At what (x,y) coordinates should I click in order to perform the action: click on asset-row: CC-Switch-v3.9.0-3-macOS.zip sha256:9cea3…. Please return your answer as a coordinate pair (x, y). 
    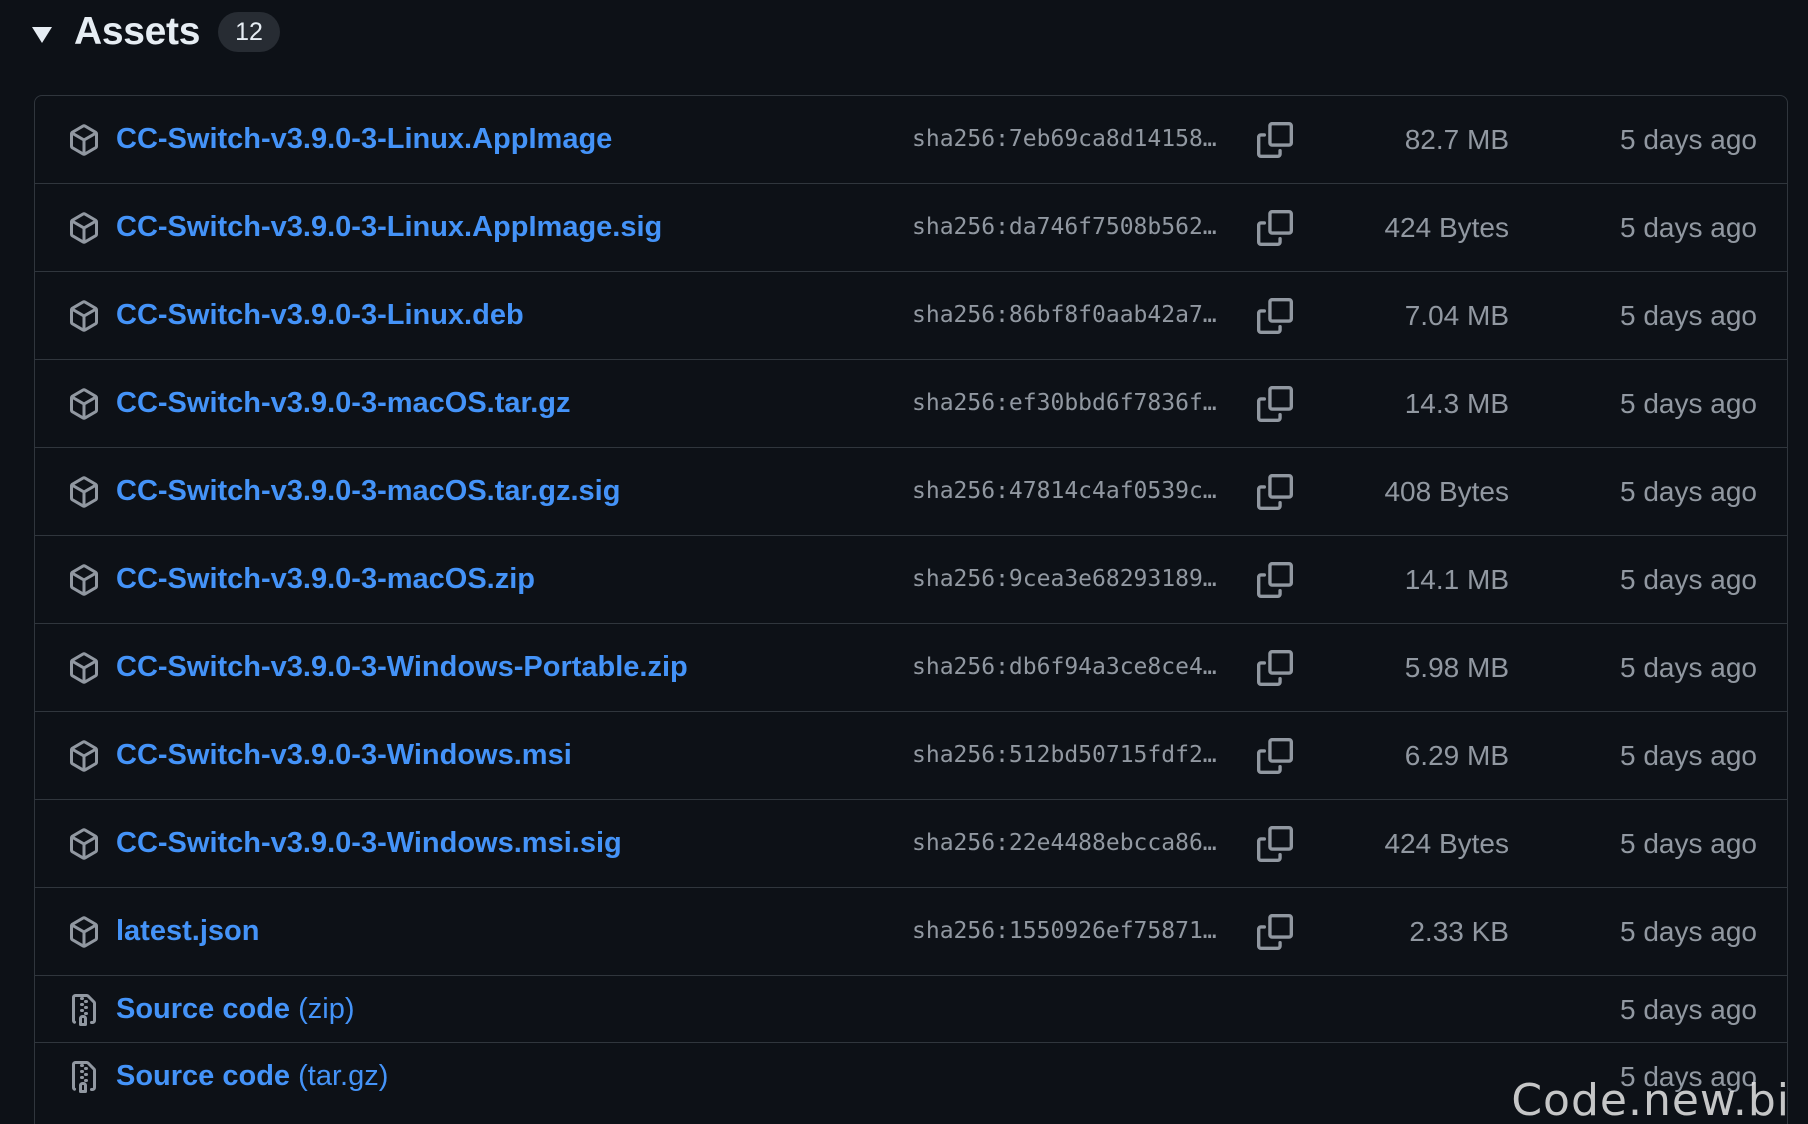
    Looking at the image, I should click on (911, 580).